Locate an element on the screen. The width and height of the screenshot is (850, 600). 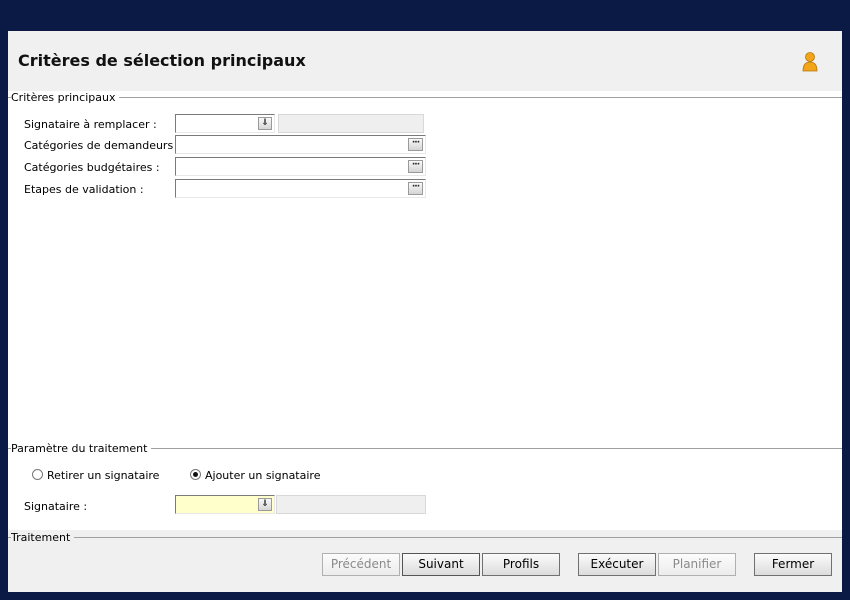
categories-budgetaires-label: Catégories budgétaires : is located at coordinates (92, 167).